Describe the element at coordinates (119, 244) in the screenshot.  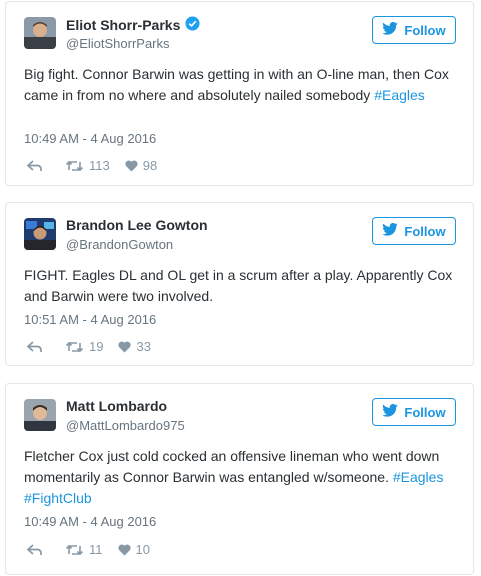
I see `user-handle: @BrandonGowton` at that location.